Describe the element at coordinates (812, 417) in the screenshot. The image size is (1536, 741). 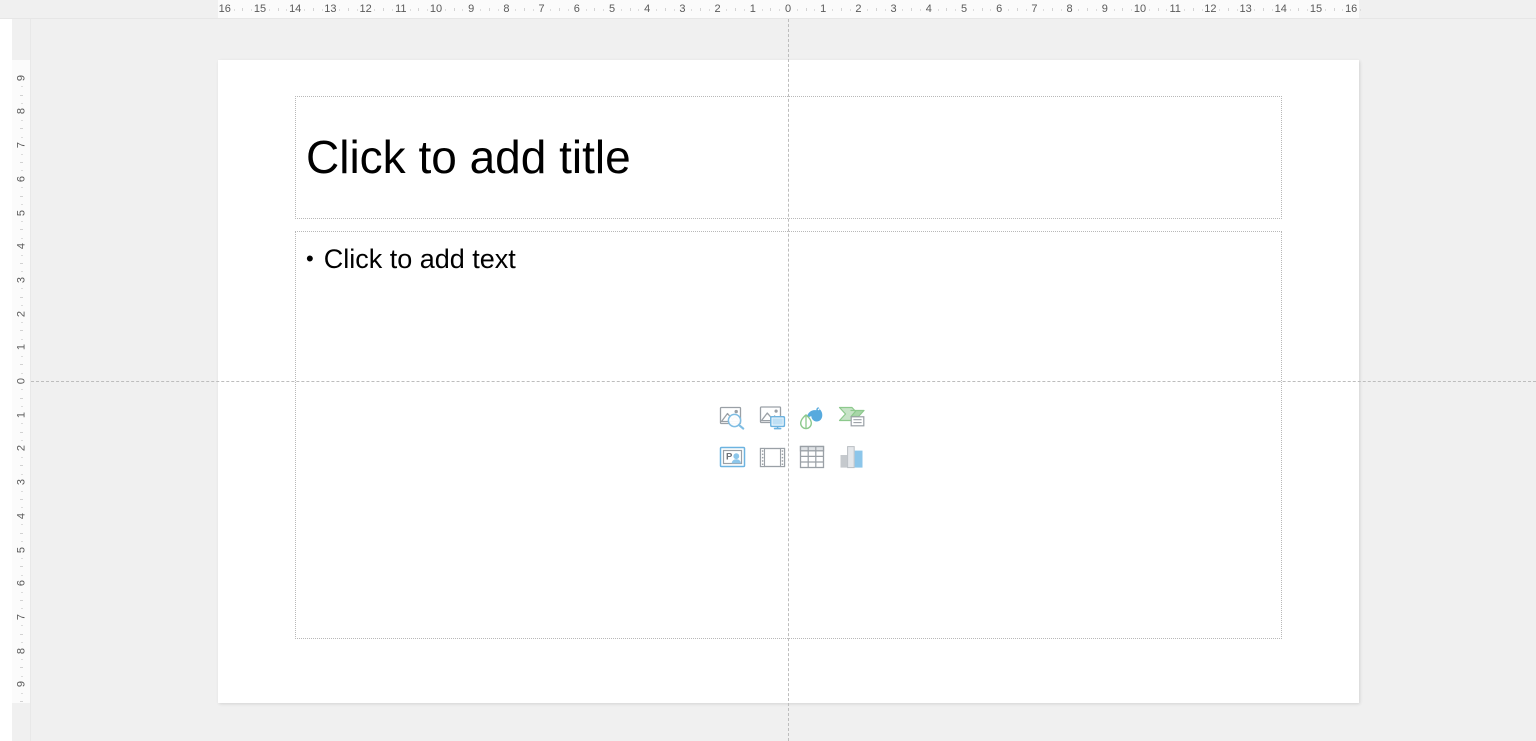
I see `icons-icon` at that location.